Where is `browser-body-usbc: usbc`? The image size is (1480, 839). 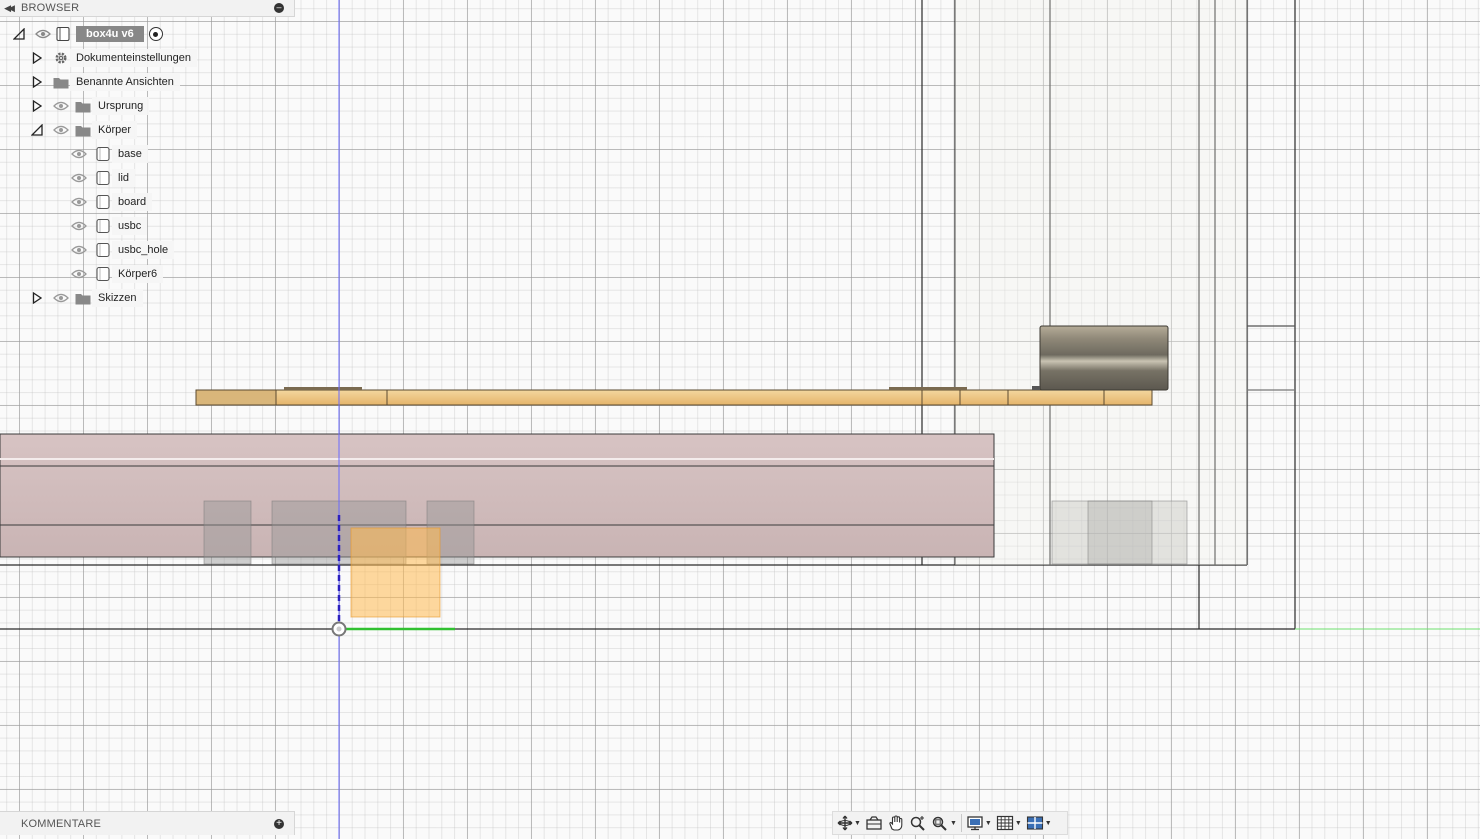 browser-body-usbc: usbc is located at coordinates (109, 226).